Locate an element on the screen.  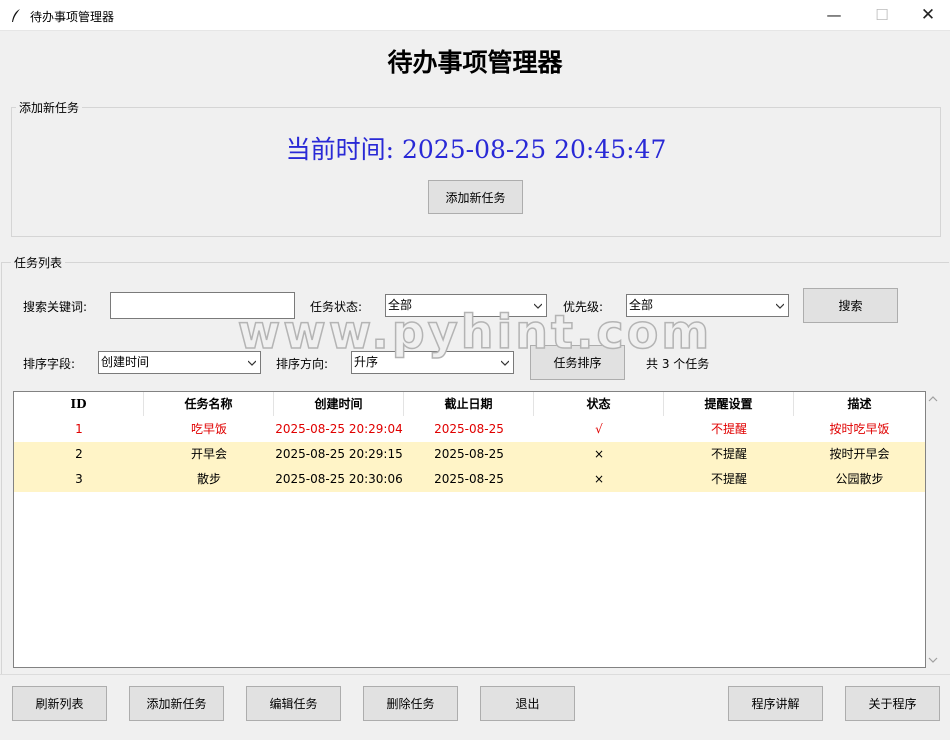
add-task-bottom-button: 添加新任务 is located at coordinates (176, 703).